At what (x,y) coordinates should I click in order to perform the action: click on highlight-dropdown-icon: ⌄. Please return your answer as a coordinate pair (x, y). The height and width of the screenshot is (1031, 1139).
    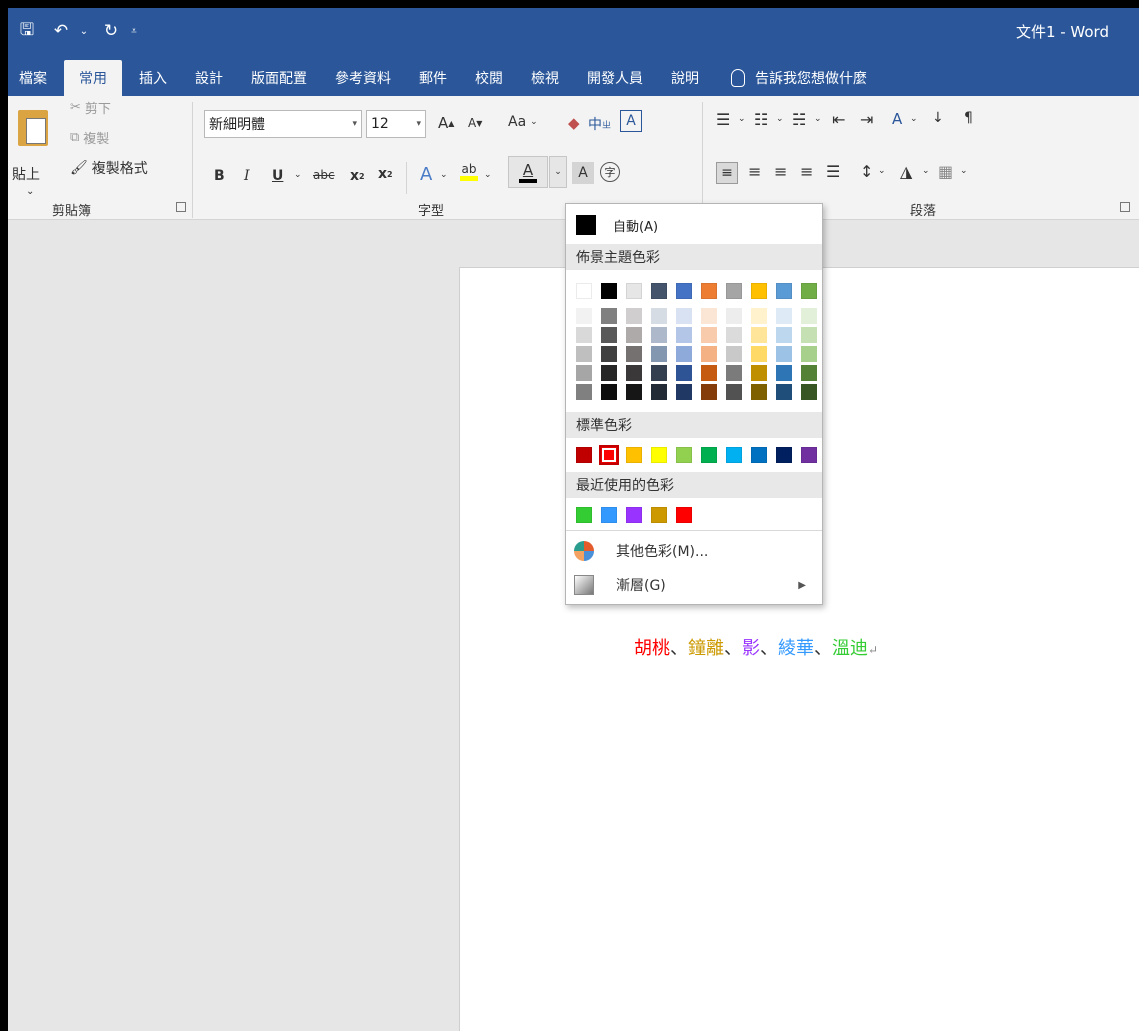
    Looking at the image, I should click on (488, 175).